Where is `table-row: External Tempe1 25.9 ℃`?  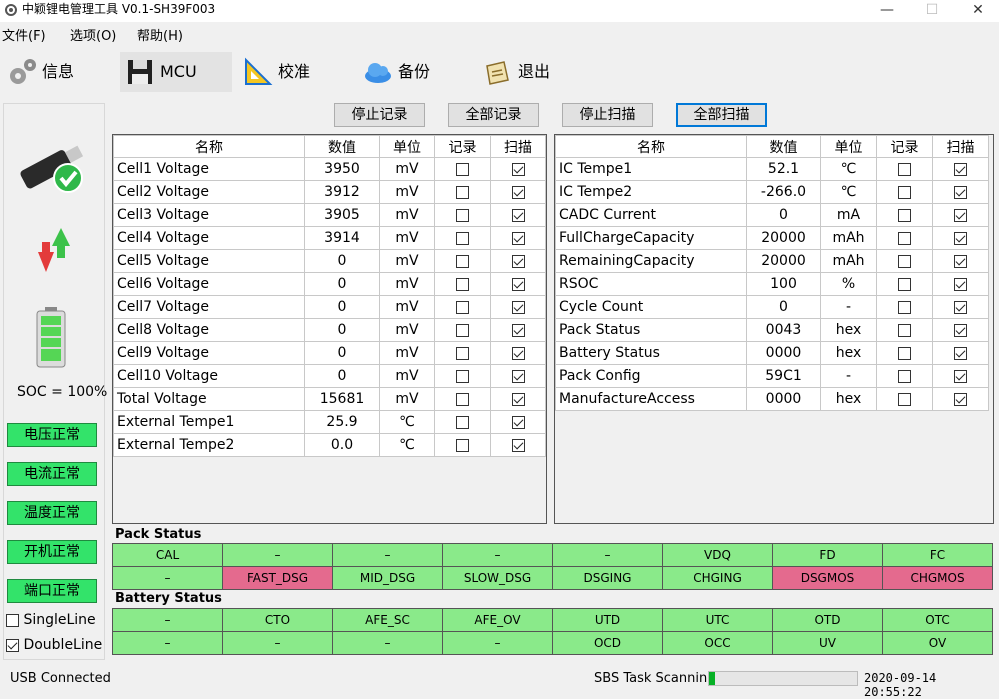
table-row: External Tempe1 25.9 ℃ is located at coordinates (329, 422).